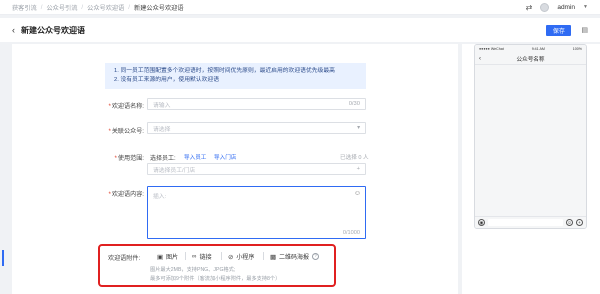  I want to click on scope-label: *使用范围:, so click(129, 158).